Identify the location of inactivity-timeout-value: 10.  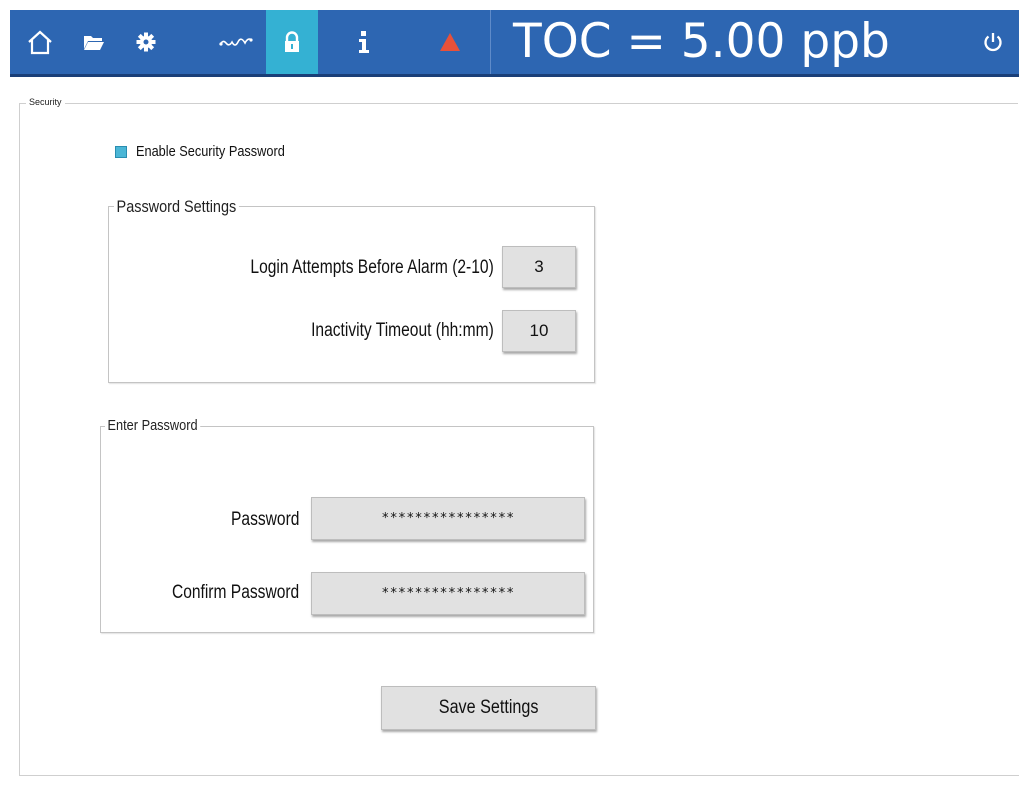
(539, 330).